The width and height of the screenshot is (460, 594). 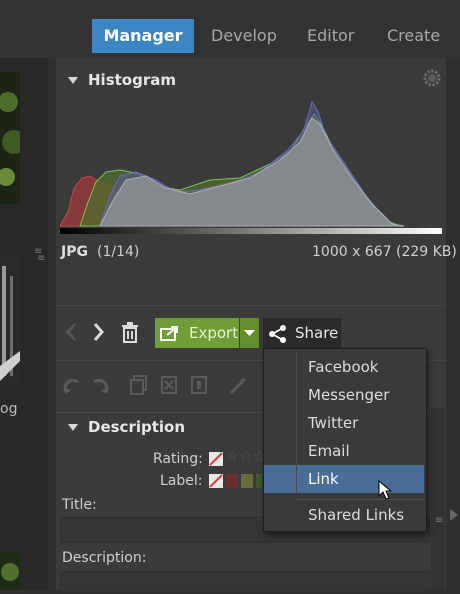 I want to click on menu-item-label: Email, so click(x=329, y=451).